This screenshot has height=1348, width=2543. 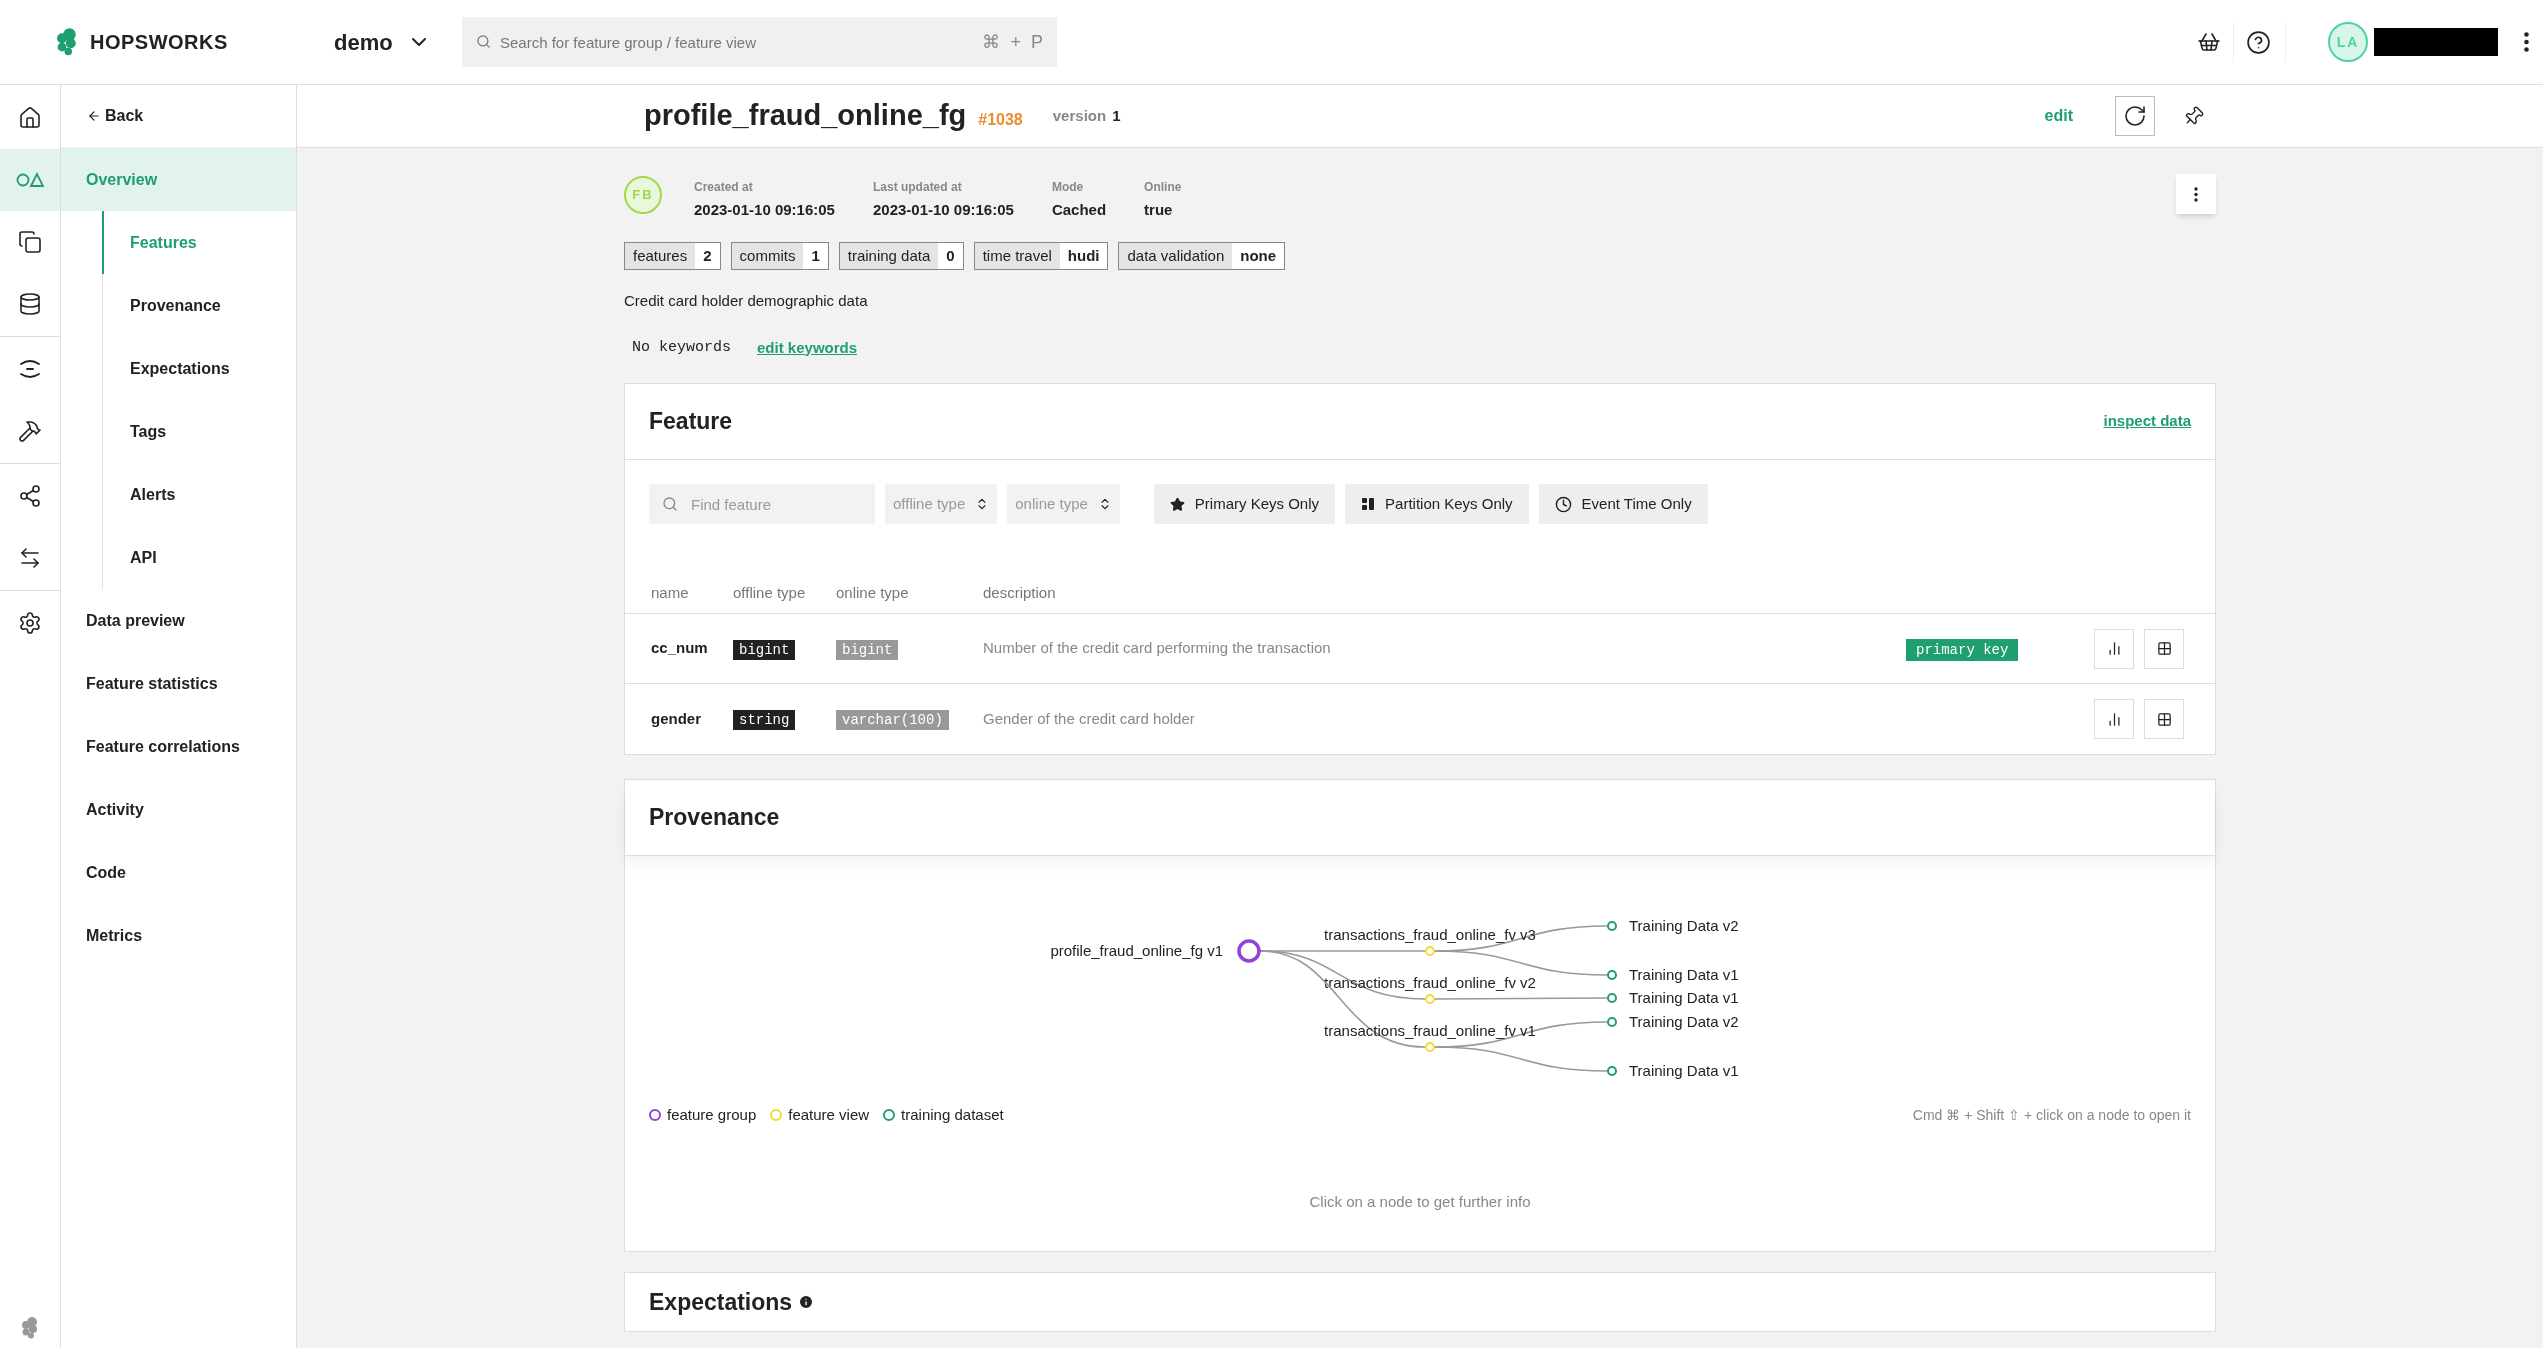 What do you see at coordinates (199, 431) in the screenshot?
I see `nav-subitem: Tags` at bounding box center [199, 431].